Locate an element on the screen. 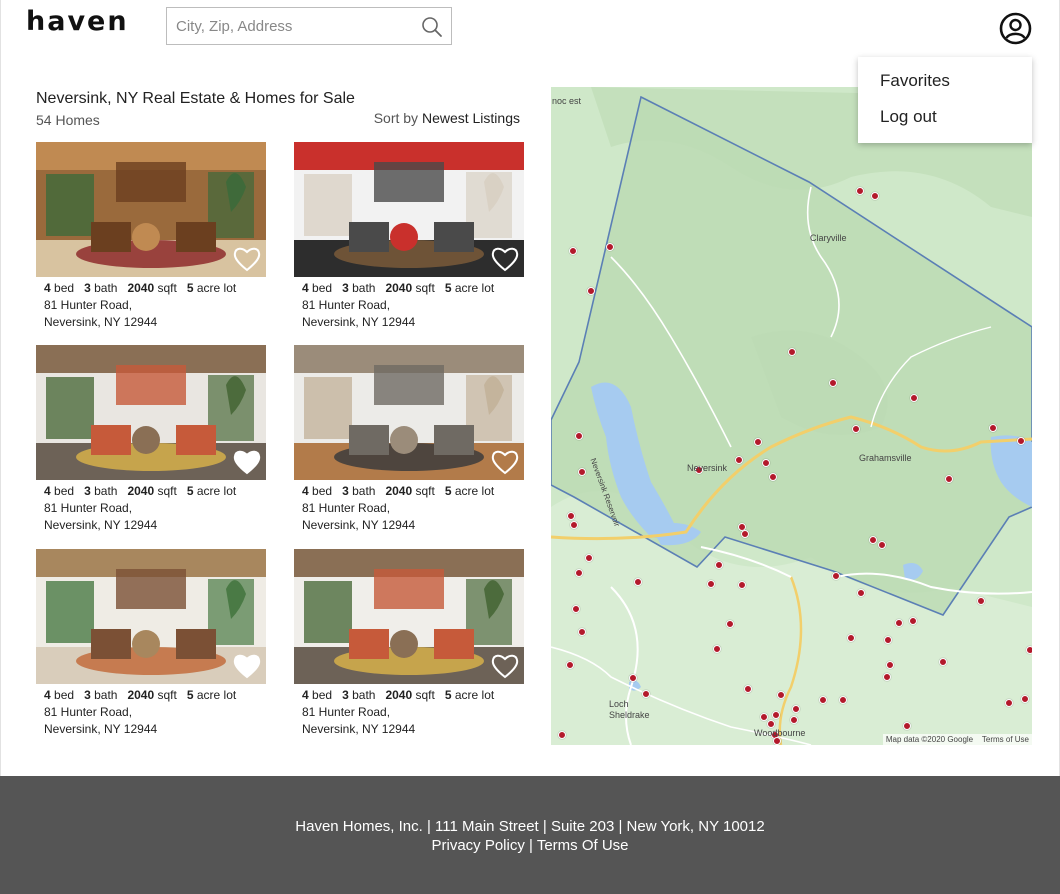 This screenshot has width=1060, height=894. account-circle-icon is located at coordinates (1015, 28).